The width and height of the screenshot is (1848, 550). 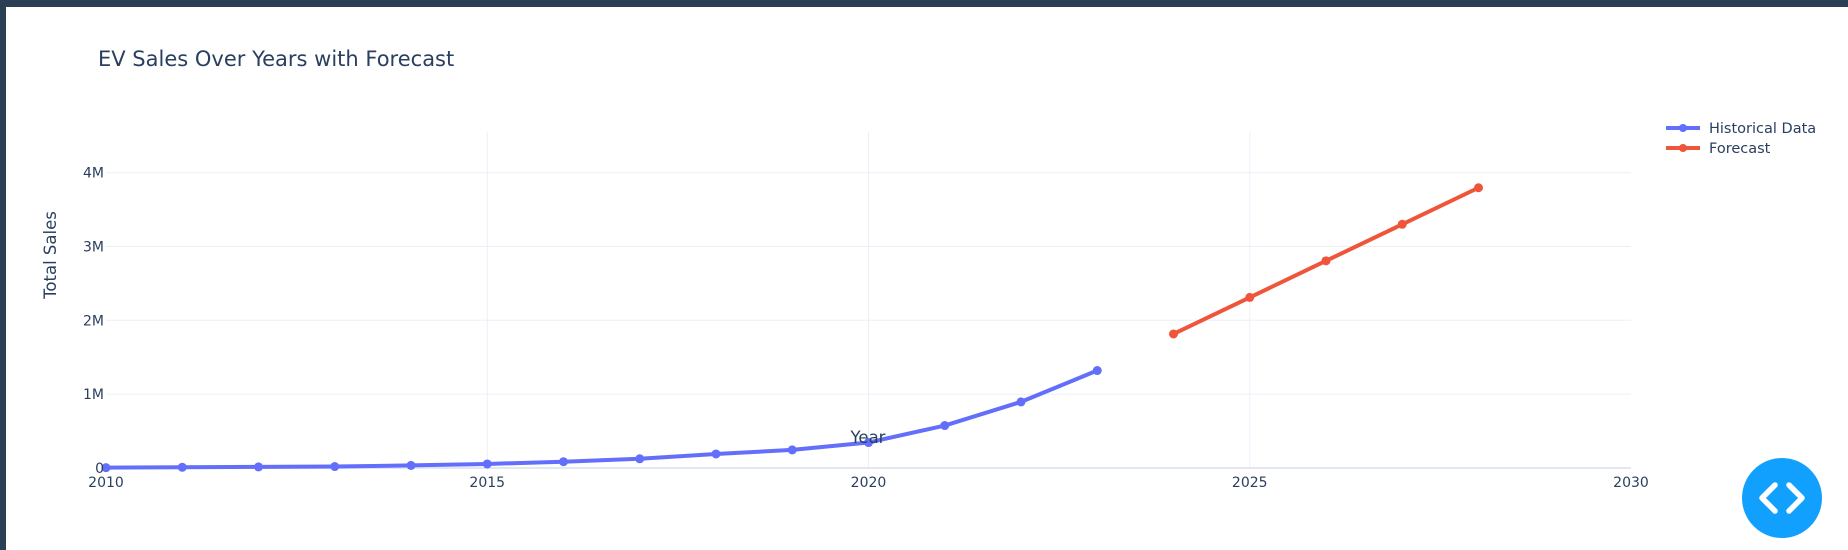 I want to click on legend: Historical Data Forecast, so click(x=1741, y=139).